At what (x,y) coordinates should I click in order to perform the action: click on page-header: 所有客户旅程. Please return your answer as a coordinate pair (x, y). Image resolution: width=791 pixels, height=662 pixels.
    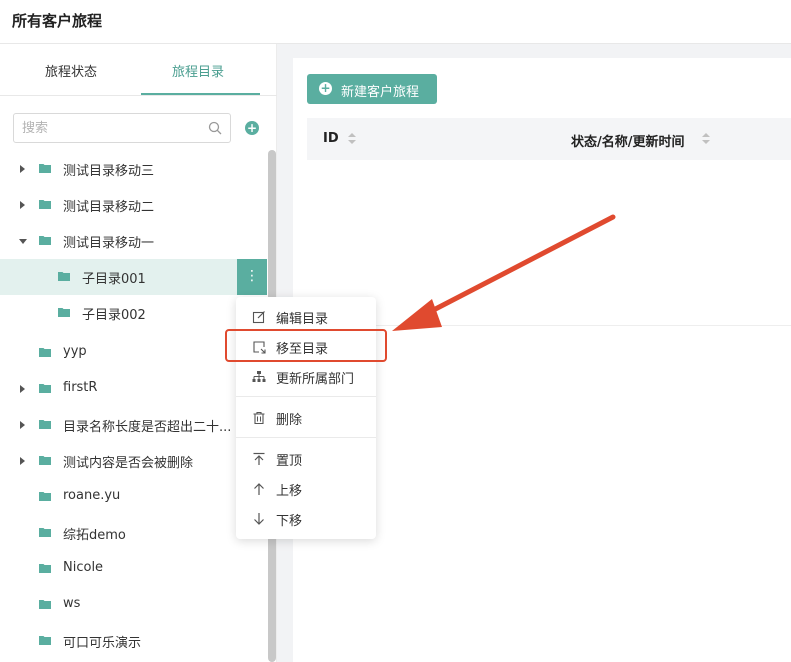
    Looking at the image, I should click on (395, 22).